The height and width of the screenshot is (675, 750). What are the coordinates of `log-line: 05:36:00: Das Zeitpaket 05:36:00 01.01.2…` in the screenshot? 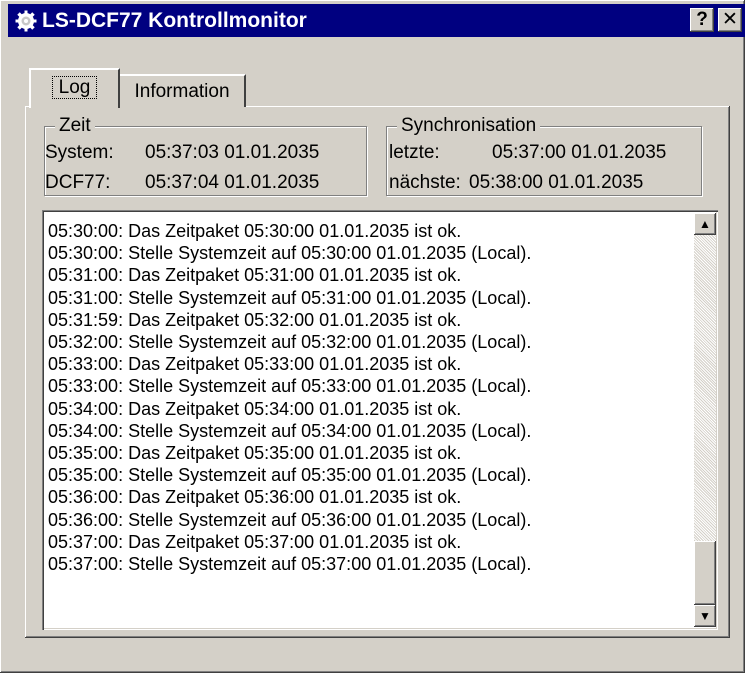 It's located at (255, 497).